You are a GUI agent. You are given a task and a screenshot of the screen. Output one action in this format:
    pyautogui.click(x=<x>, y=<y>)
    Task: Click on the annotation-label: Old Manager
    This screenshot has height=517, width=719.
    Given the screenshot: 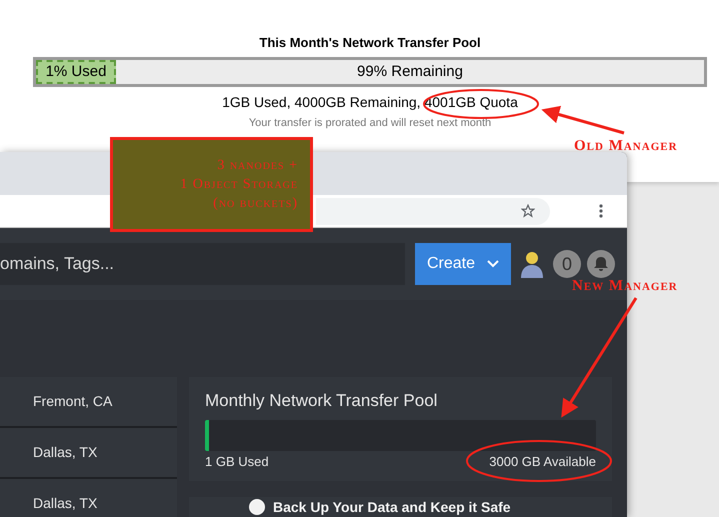 What is the action you would take?
    pyautogui.click(x=626, y=146)
    